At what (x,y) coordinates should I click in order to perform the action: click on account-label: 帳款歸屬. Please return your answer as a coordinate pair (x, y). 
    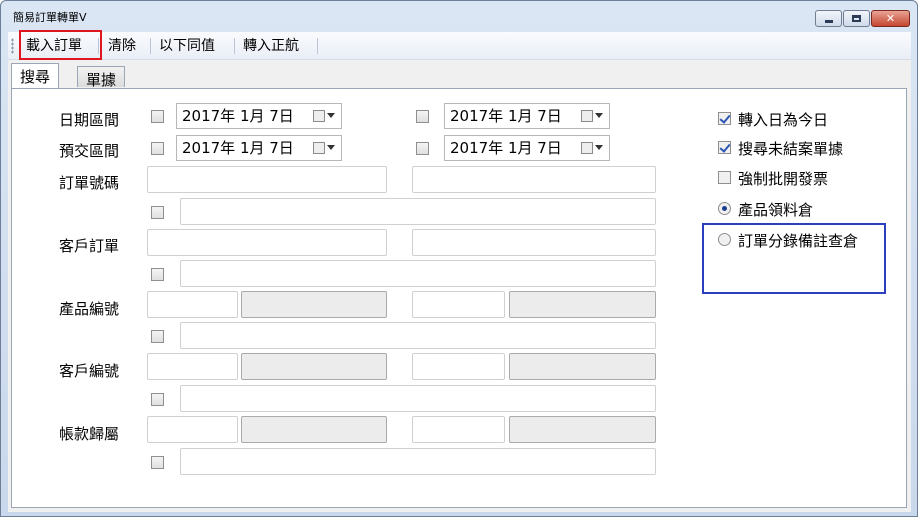
    Looking at the image, I should click on (89, 434).